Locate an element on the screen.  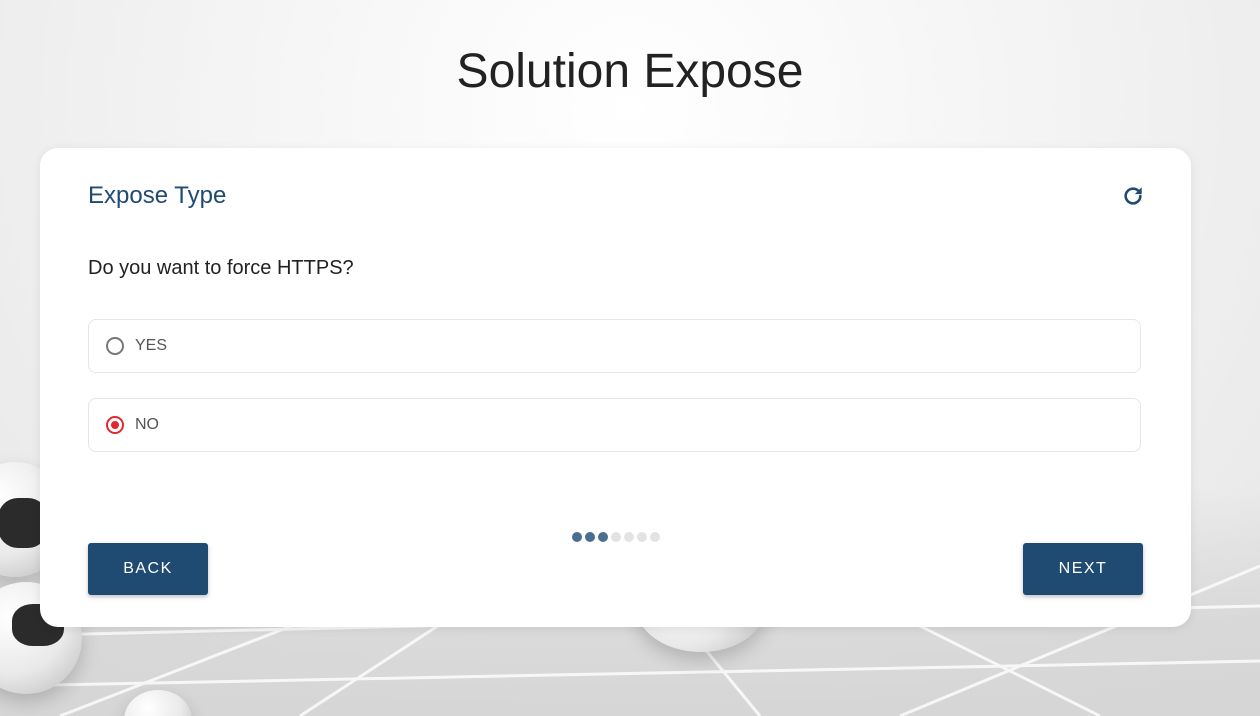
option-yes: YES is located at coordinates (614, 346).